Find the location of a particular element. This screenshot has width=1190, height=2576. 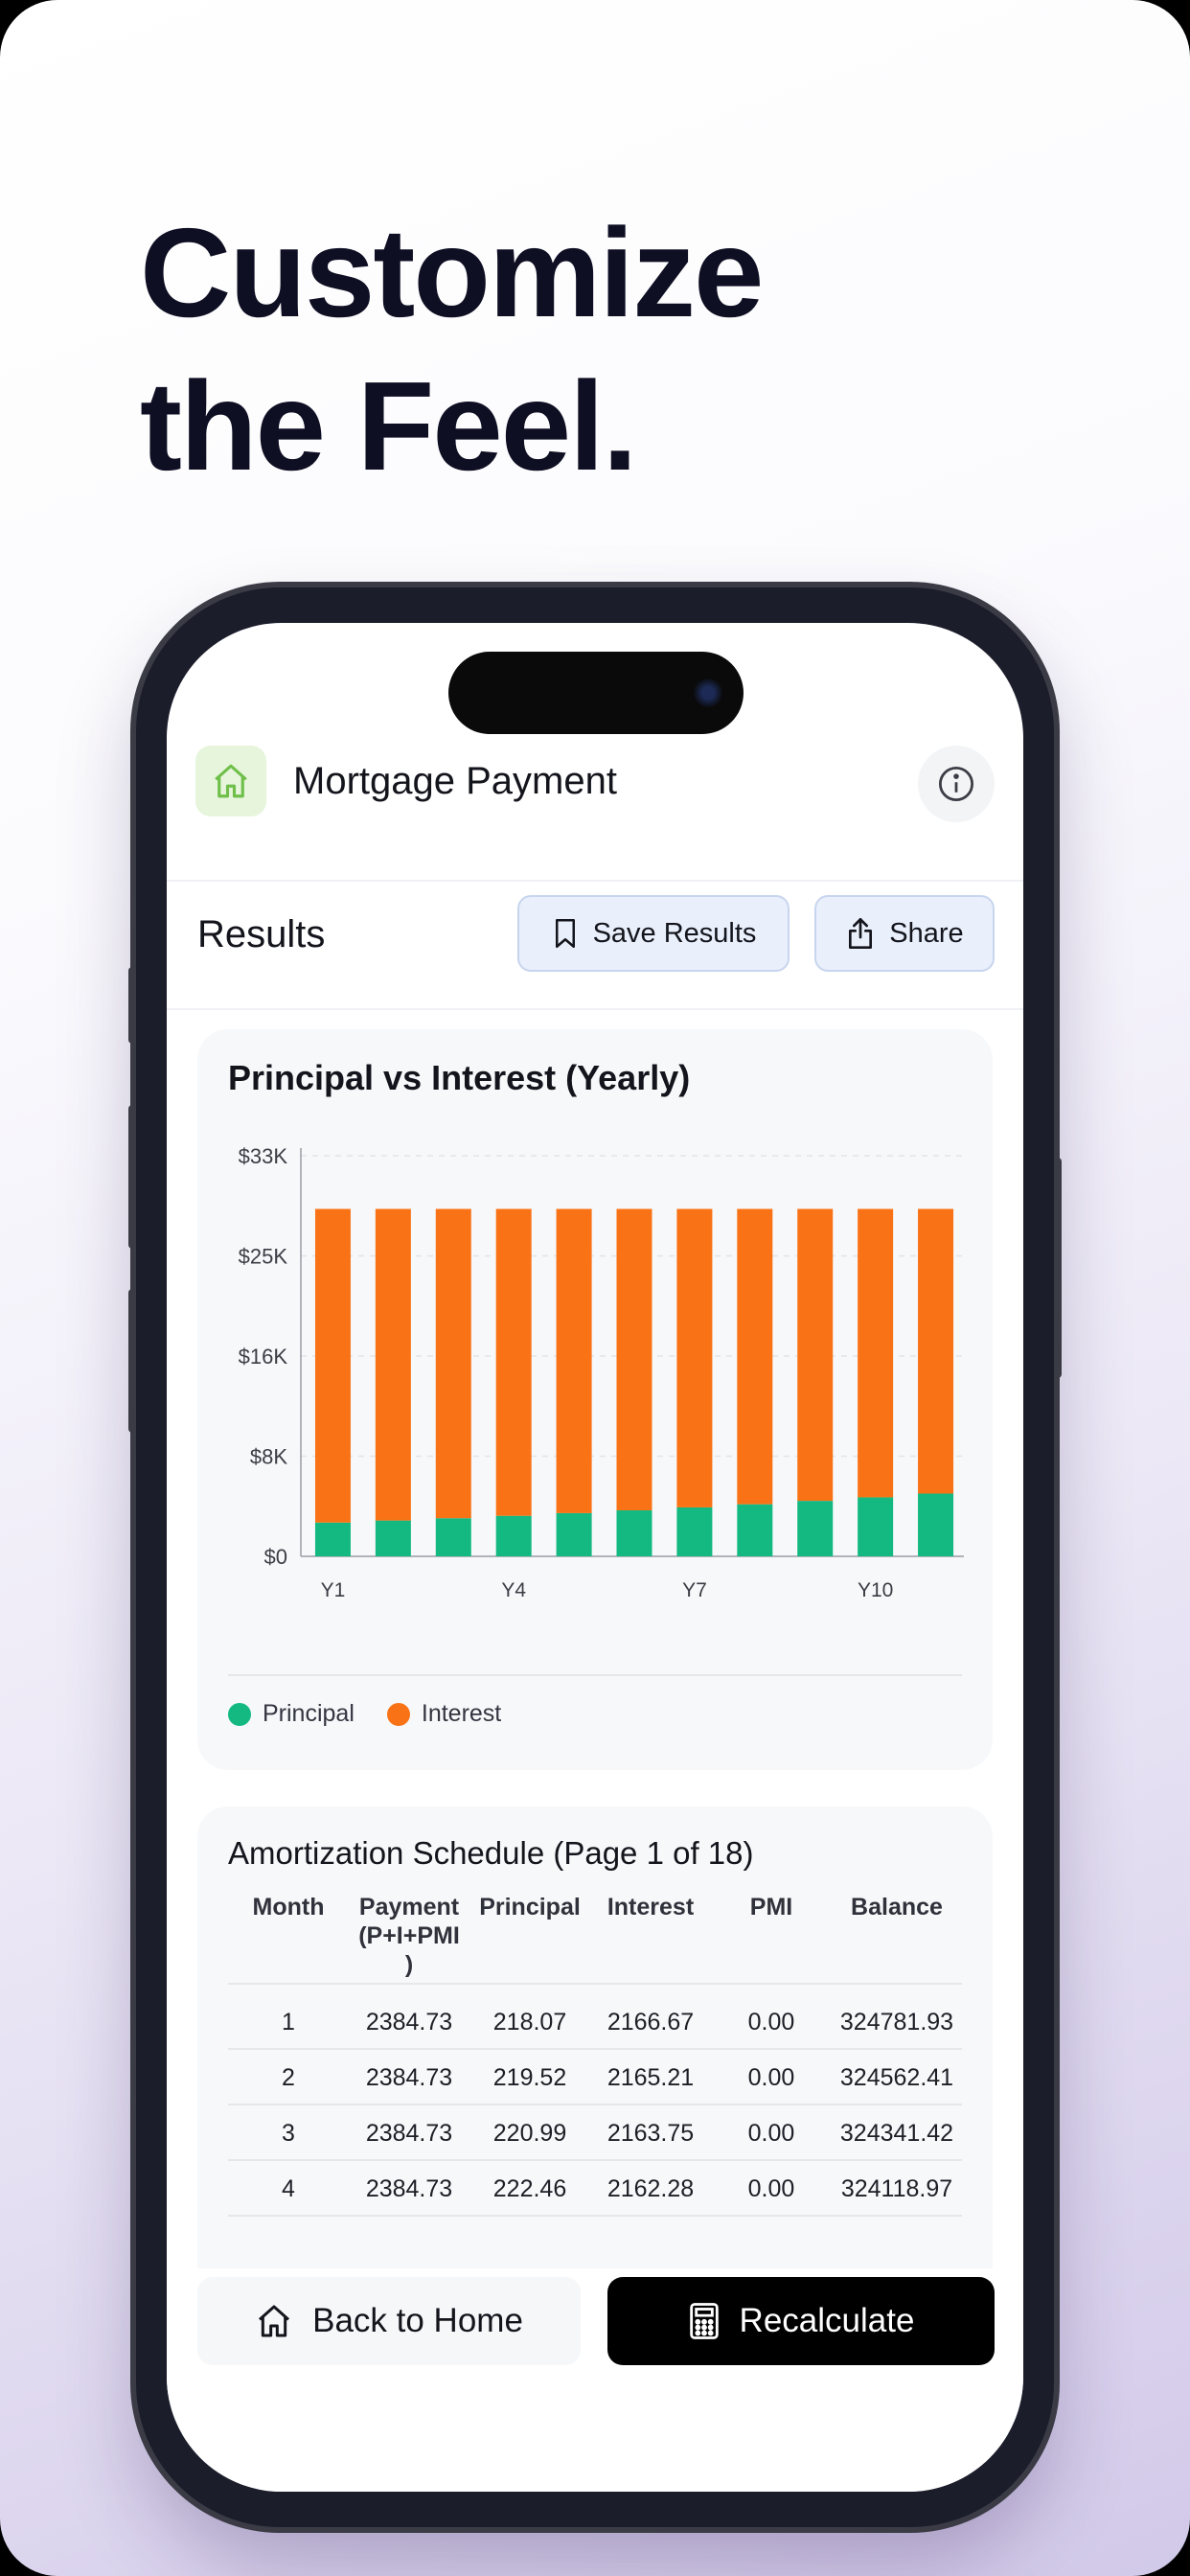

dynamic-island is located at coordinates (596, 693).